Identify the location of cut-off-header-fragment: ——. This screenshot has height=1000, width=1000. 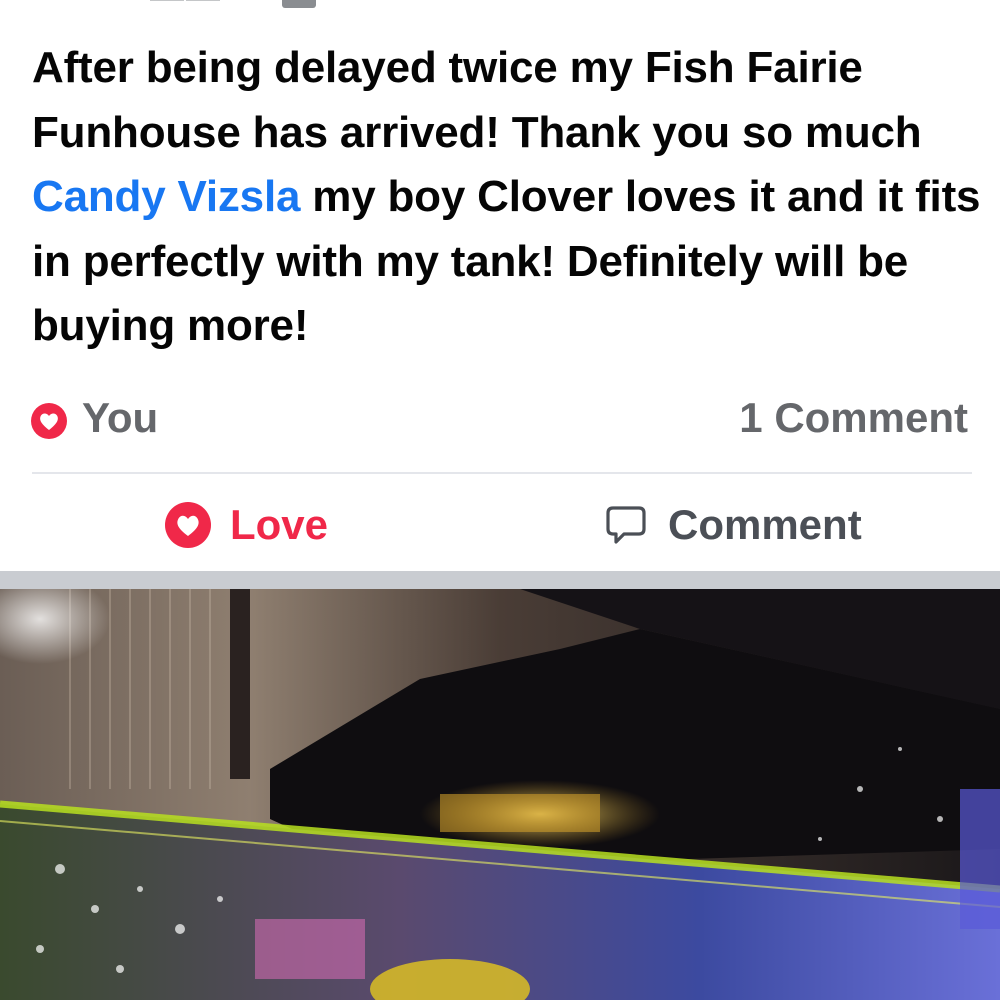
(500, 6).